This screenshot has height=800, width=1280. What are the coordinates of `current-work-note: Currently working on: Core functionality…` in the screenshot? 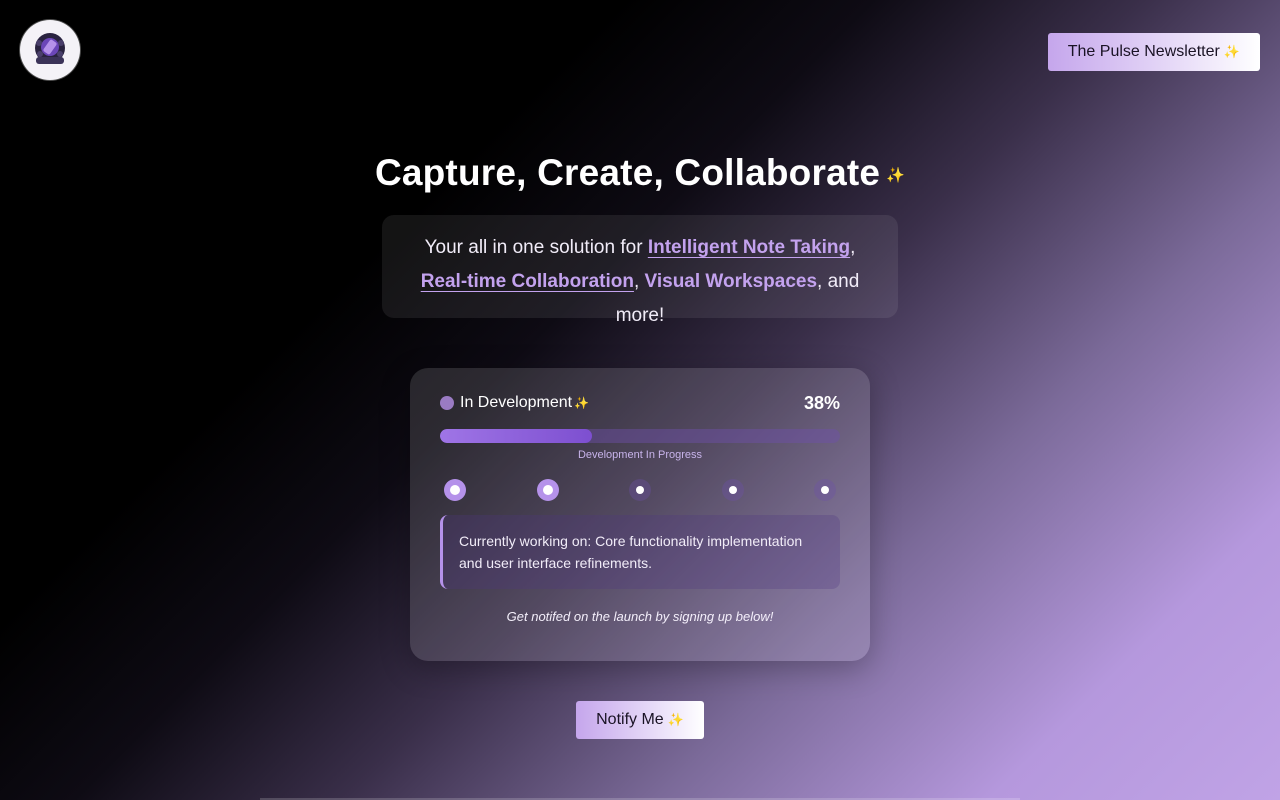 It's located at (640, 552).